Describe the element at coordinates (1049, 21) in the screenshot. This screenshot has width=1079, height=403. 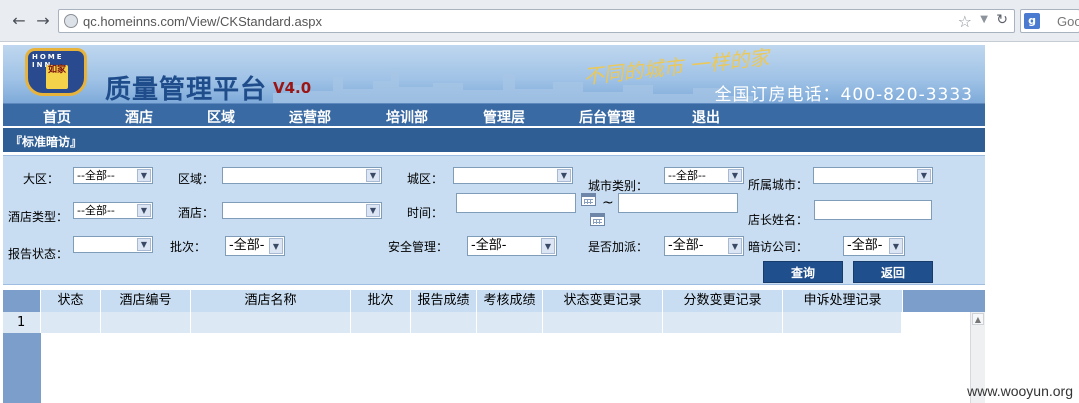
I see `search-bar: g Goo` at that location.